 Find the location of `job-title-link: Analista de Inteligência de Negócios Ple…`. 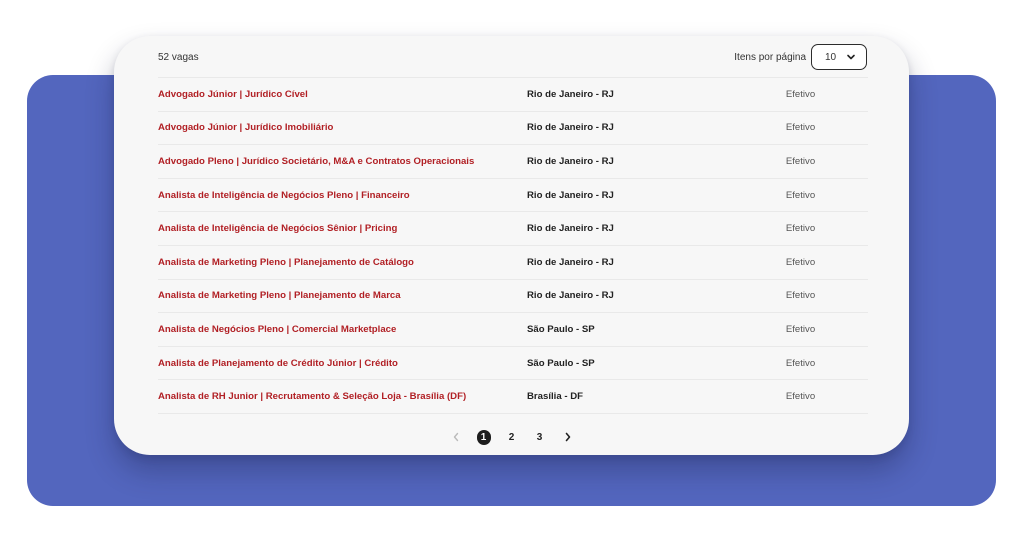

job-title-link: Analista de Inteligência de Negócios Ple… is located at coordinates (342, 195).